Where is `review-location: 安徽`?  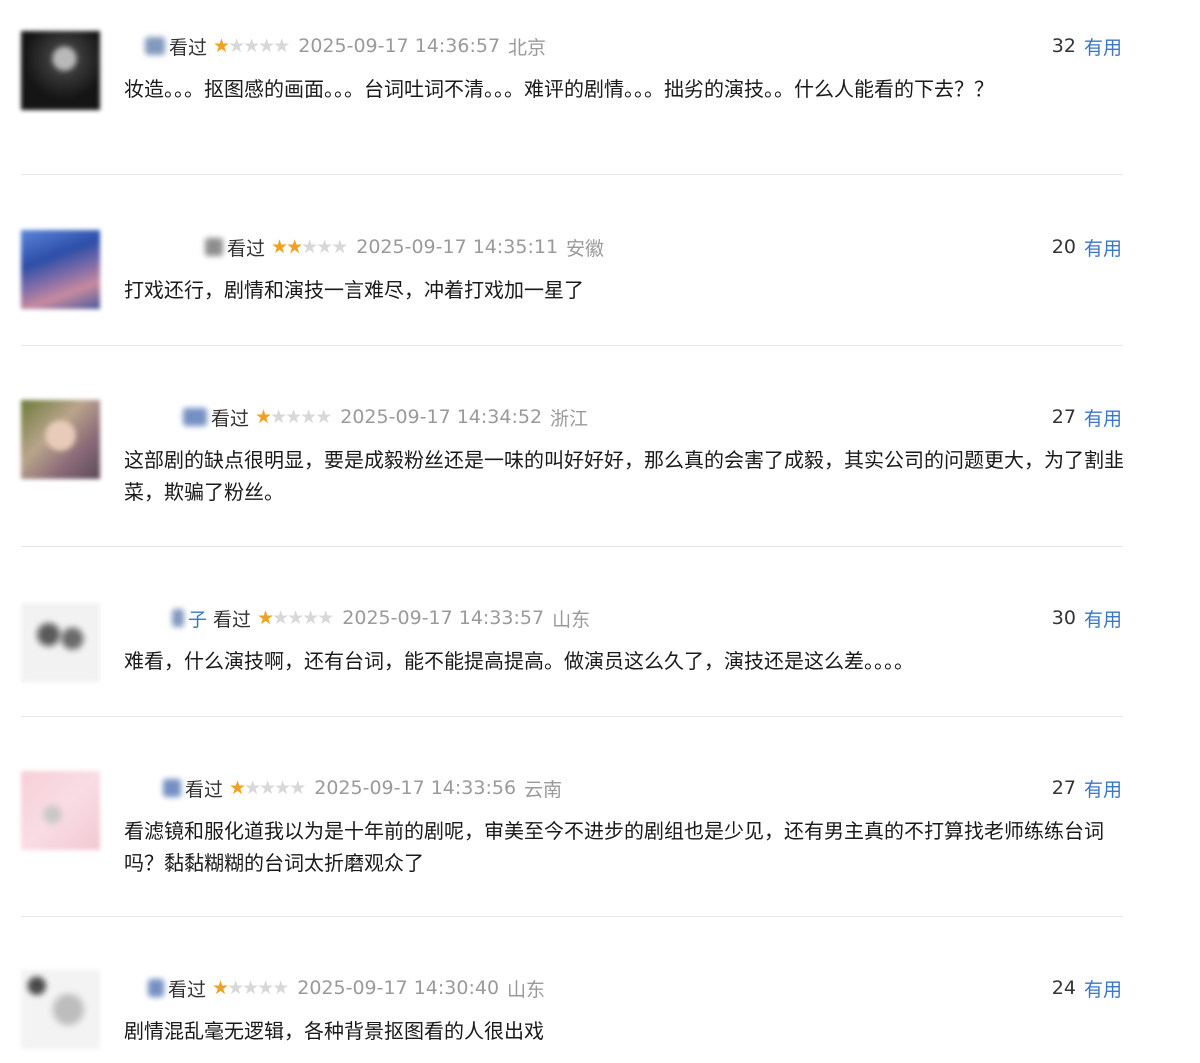 review-location: 安徽 is located at coordinates (585, 248).